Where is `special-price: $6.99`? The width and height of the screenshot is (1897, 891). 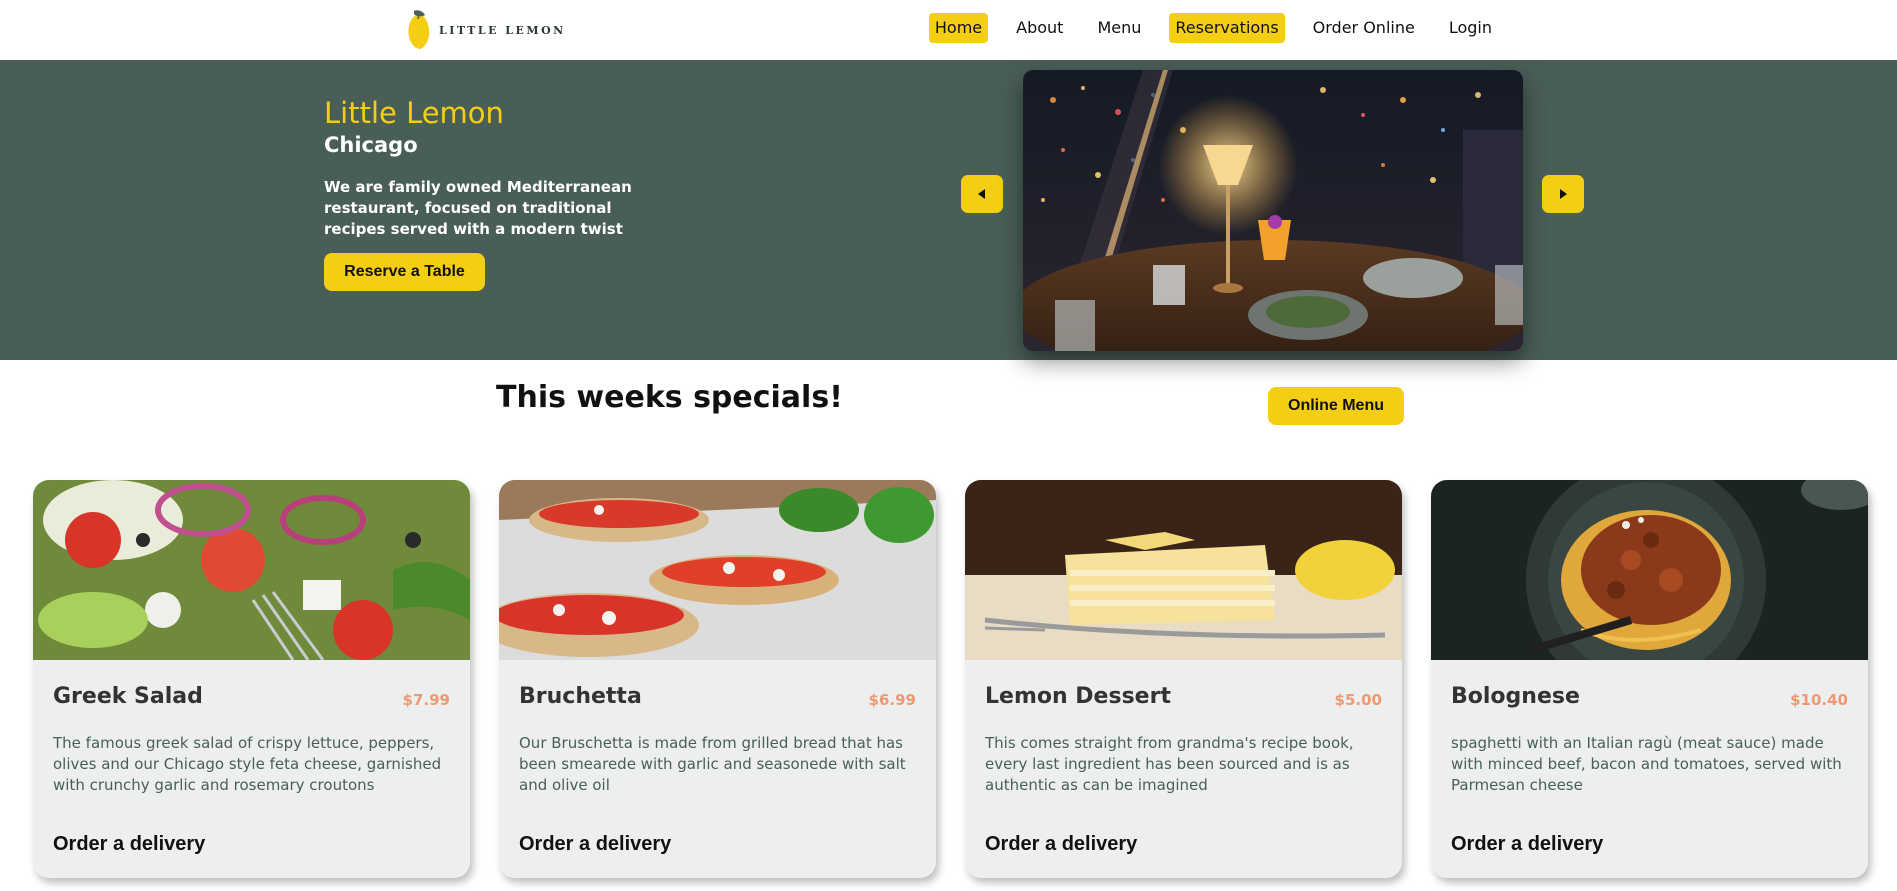
special-price: $6.99 is located at coordinates (892, 700).